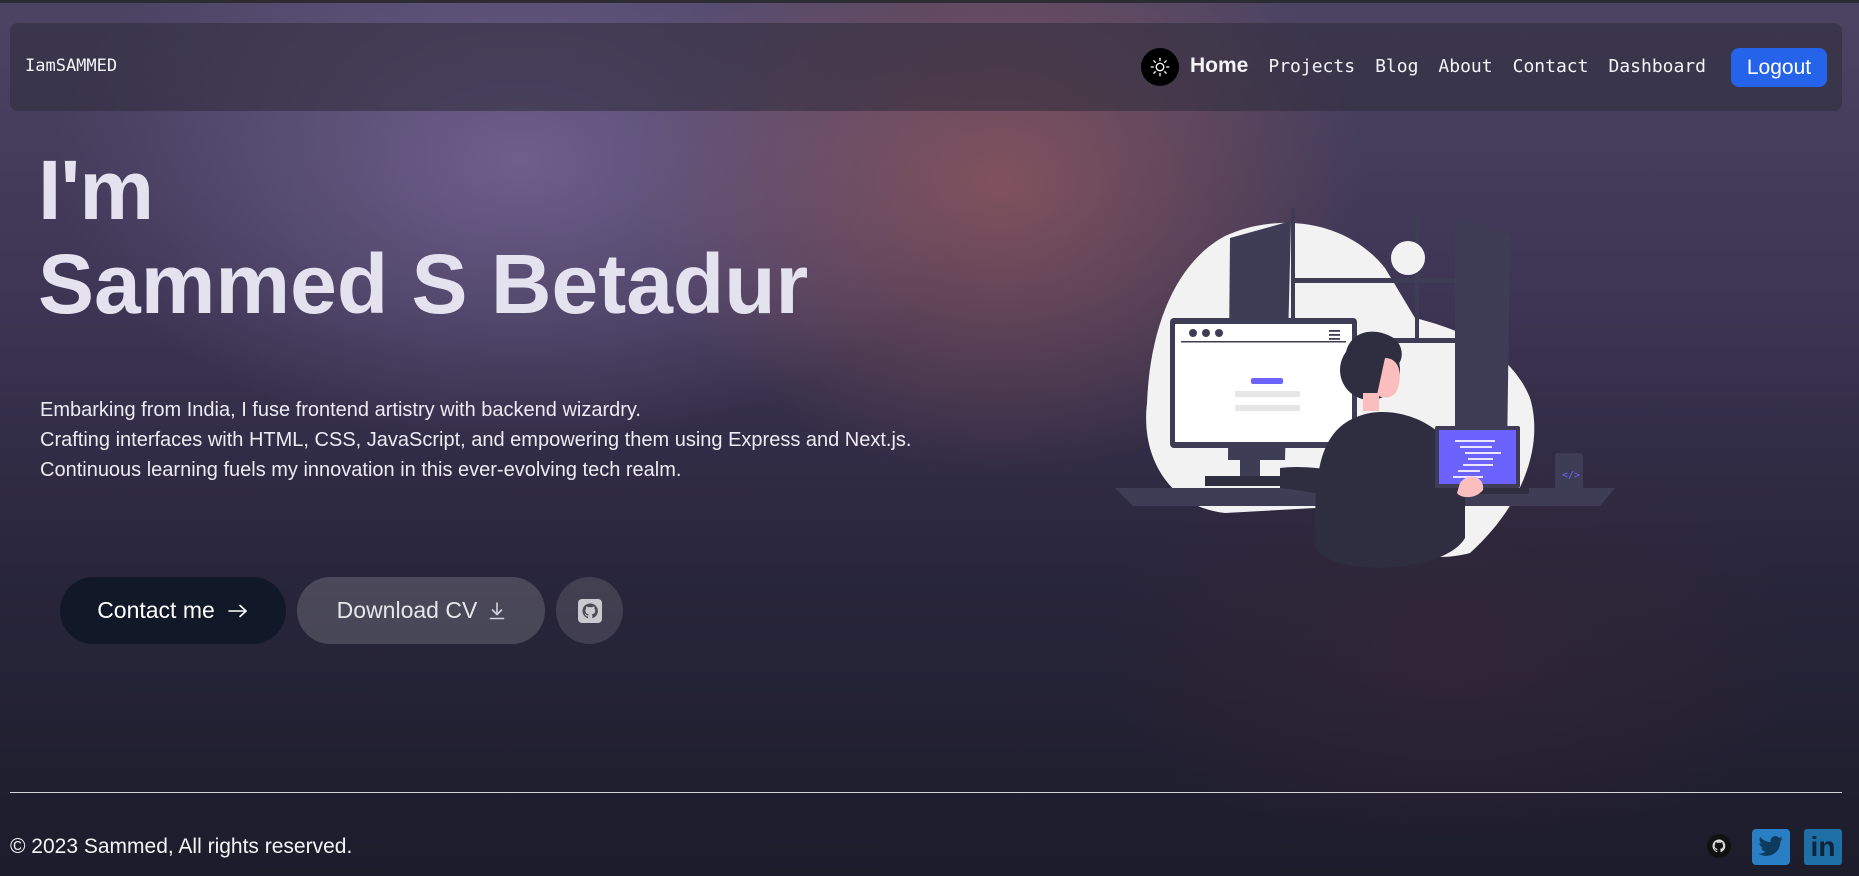  I want to click on copyright-text: © 2023 Sammed, All rights reserved., so click(181, 846).